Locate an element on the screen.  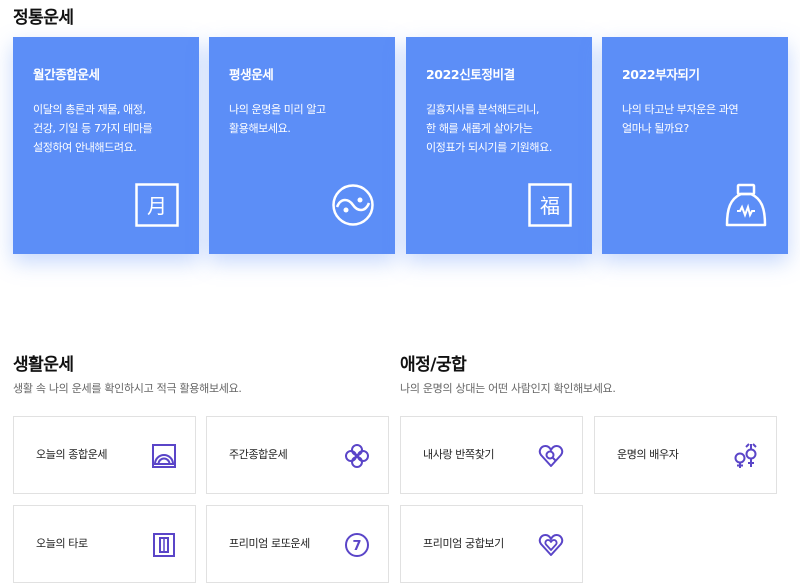
yin-yang-icon is located at coordinates (353, 205).